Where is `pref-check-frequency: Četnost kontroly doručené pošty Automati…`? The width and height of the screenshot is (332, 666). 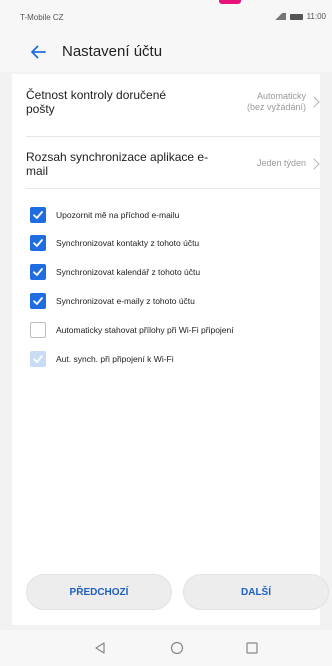 pref-check-frequency: Četnost kontroly doručené pošty Automati… is located at coordinates (166, 106).